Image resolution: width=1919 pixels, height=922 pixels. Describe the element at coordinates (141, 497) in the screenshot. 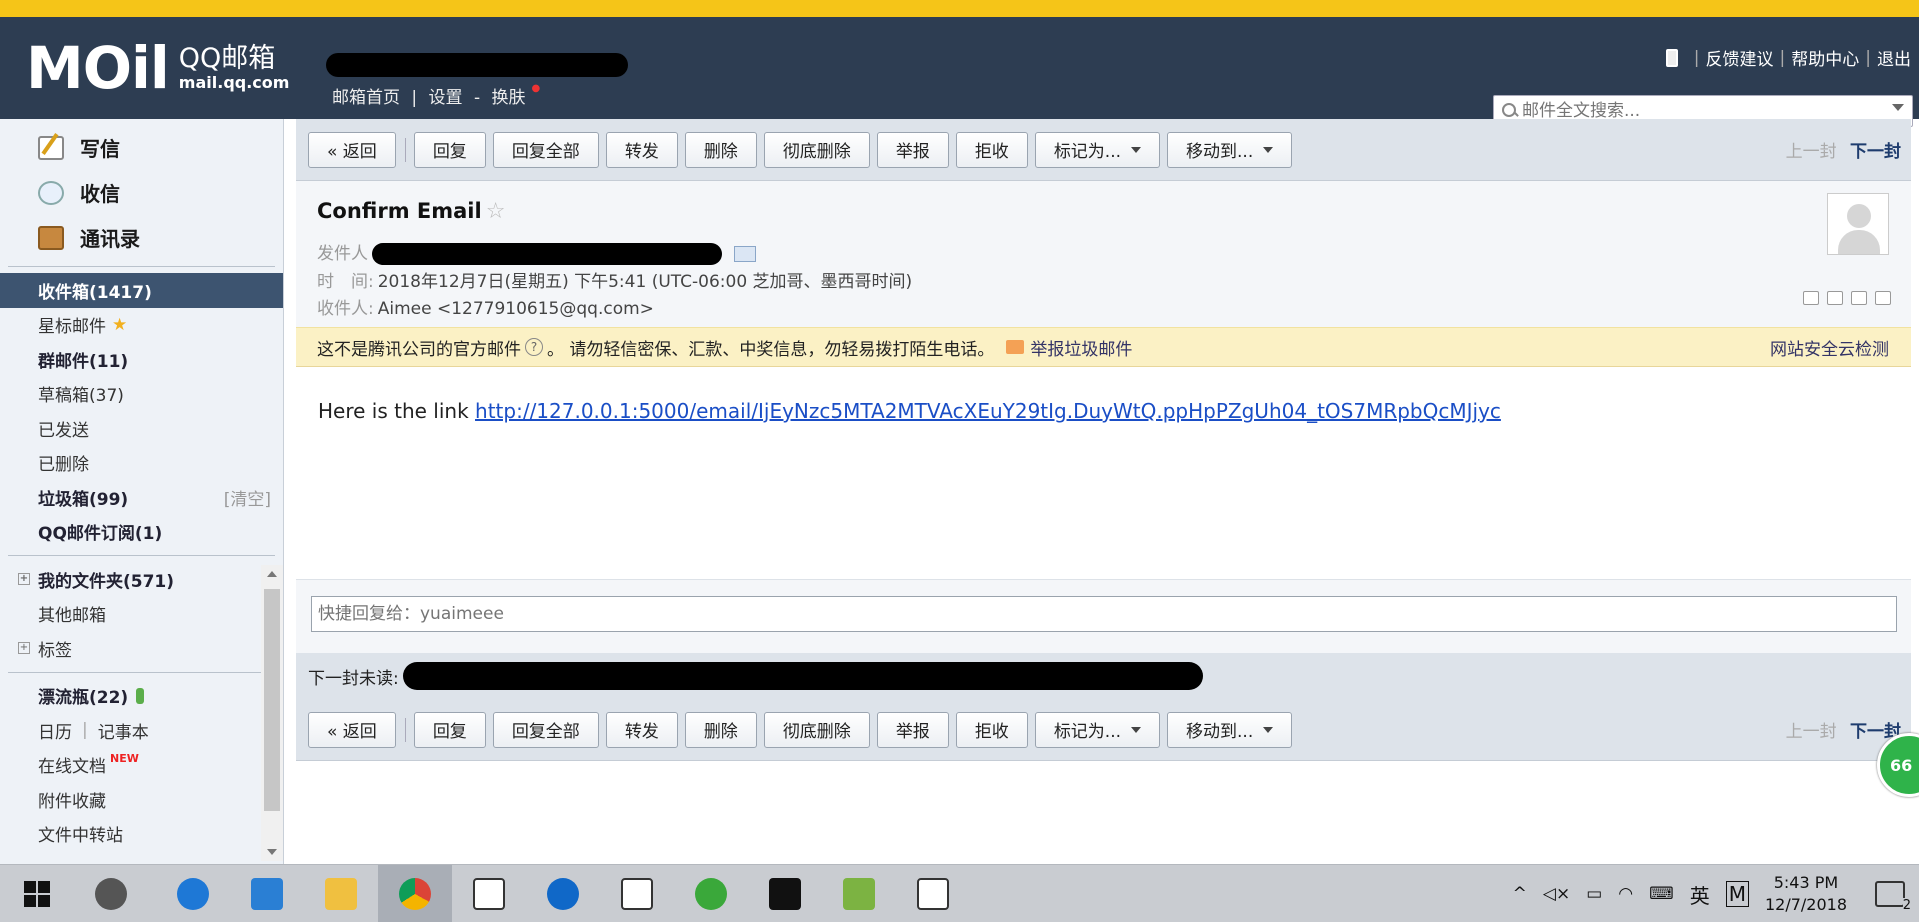

I see `folder-spam: 垃圾箱(99) [清空]` at that location.